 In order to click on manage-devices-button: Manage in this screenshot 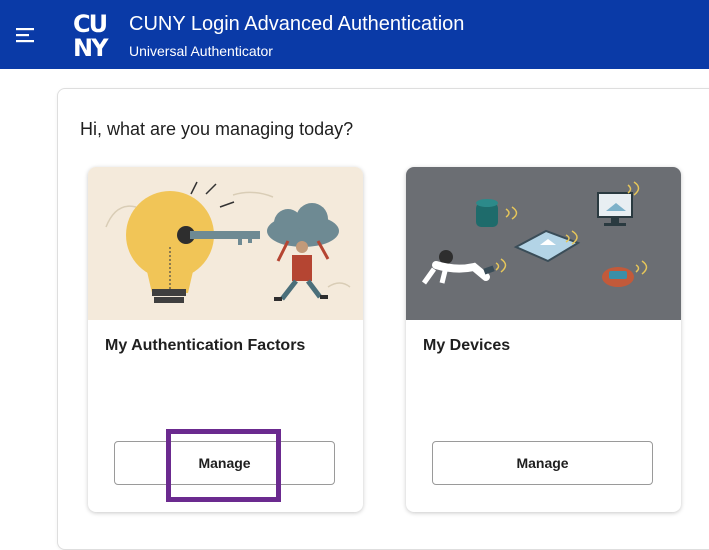, I will do `click(542, 463)`.